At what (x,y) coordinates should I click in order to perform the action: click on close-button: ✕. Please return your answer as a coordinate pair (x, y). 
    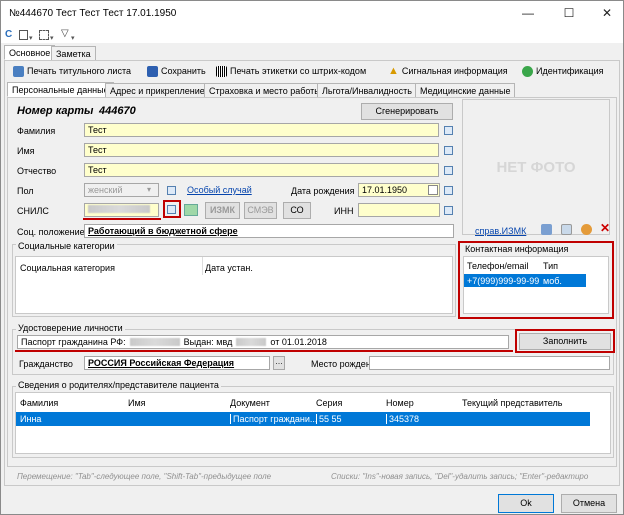
    Looking at the image, I should click on (607, 13).